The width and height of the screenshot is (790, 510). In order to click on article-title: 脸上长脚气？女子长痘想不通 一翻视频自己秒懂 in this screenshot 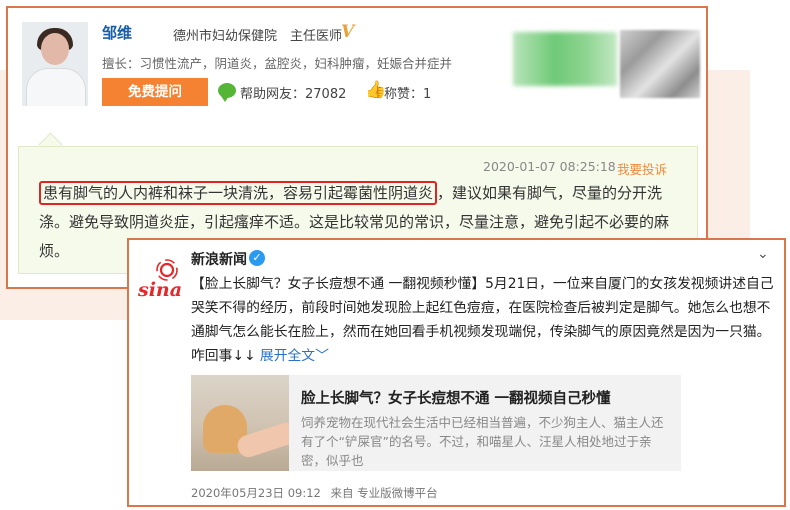, I will do `click(456, 397)`.